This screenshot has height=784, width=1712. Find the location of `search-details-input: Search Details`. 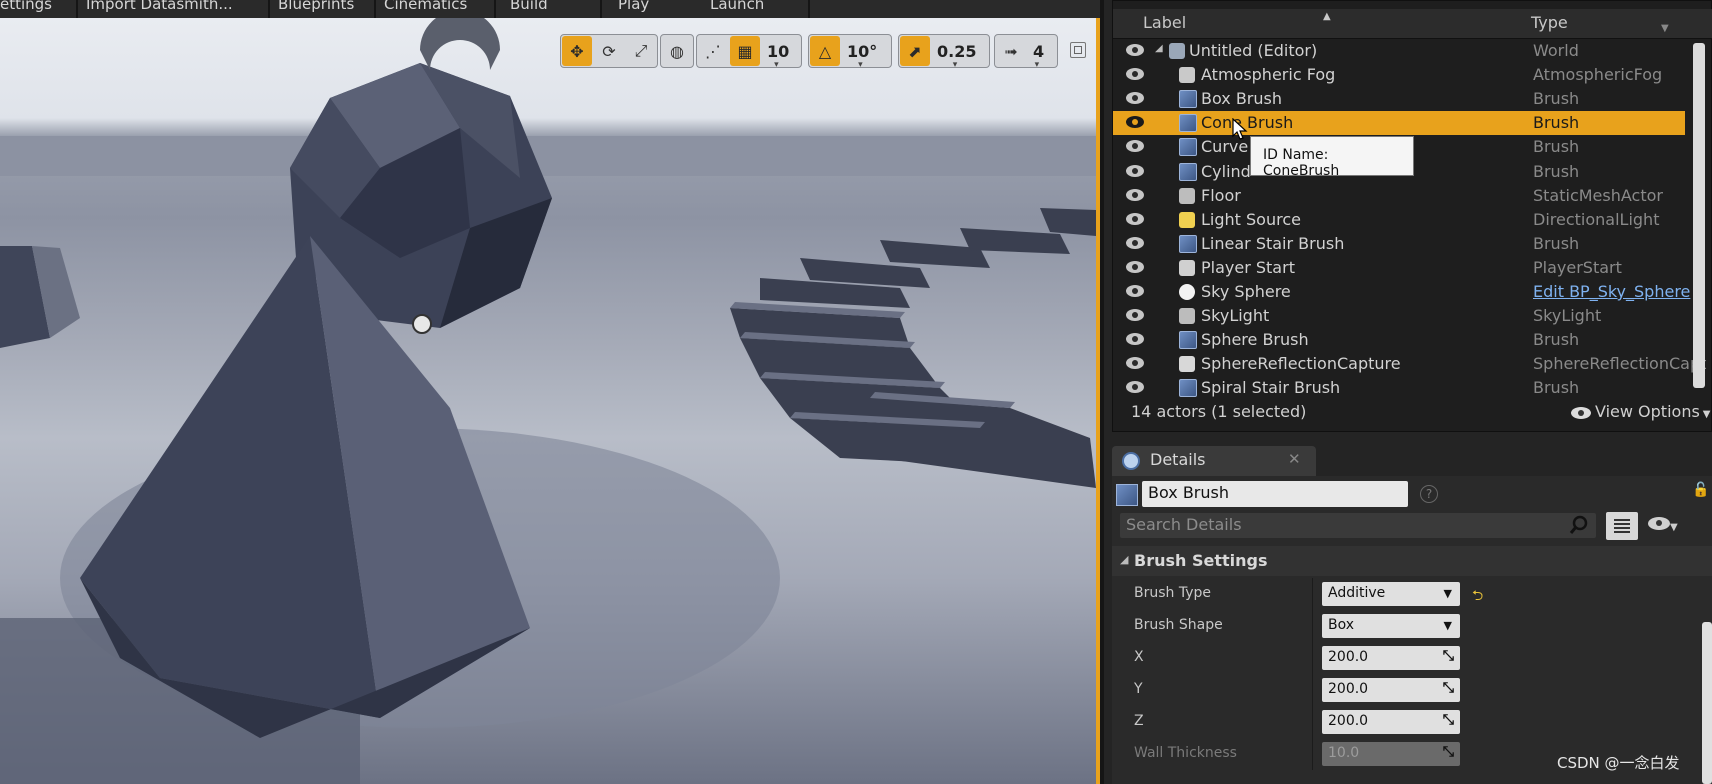

search-details-input: Search Details is located at coordinates (1358, 525).